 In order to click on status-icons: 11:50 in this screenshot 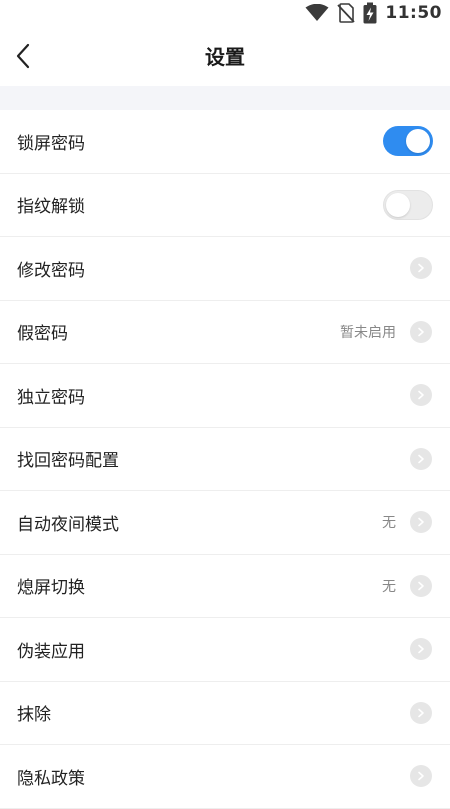, I will do `click(373, 13)`.